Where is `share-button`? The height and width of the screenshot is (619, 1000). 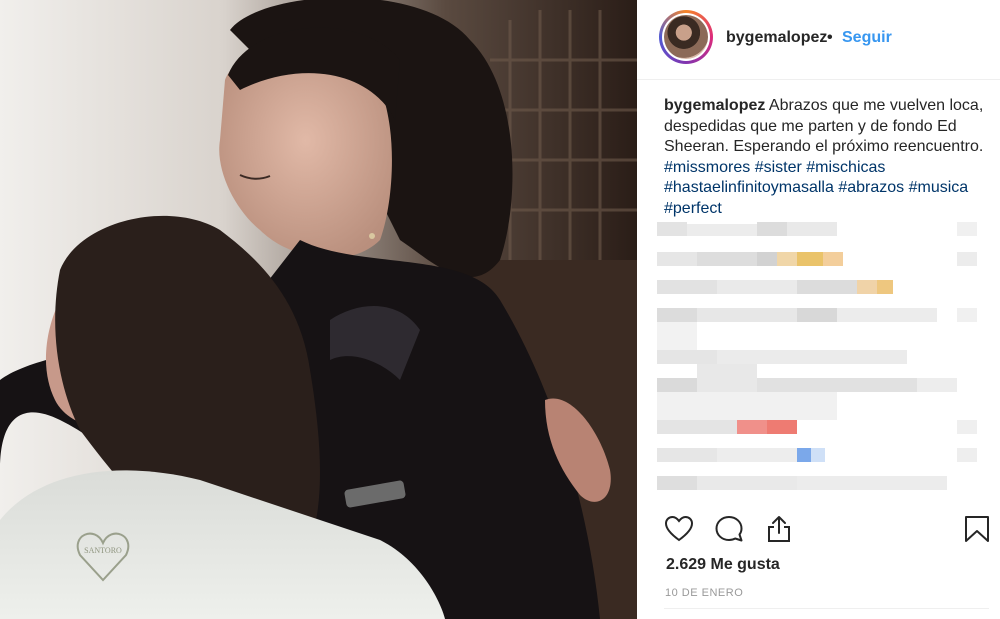
share-button is located at coordinates (779, 529).